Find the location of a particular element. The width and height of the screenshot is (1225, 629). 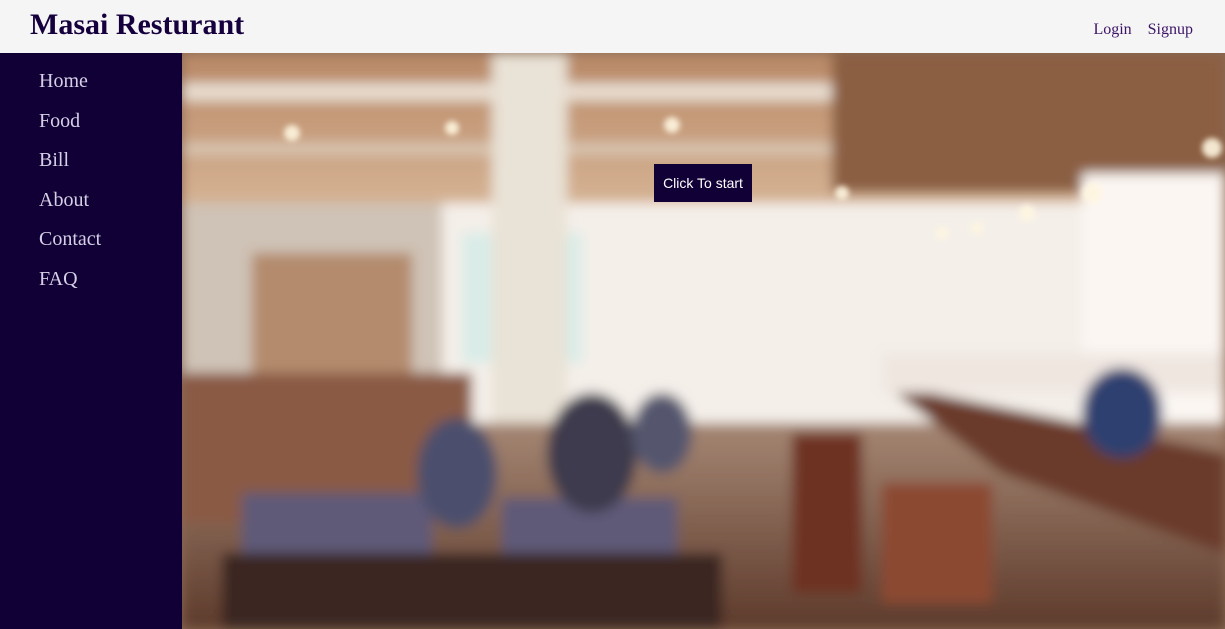

sidebar-item-contact: Contact is located at coordinates (70, 239).